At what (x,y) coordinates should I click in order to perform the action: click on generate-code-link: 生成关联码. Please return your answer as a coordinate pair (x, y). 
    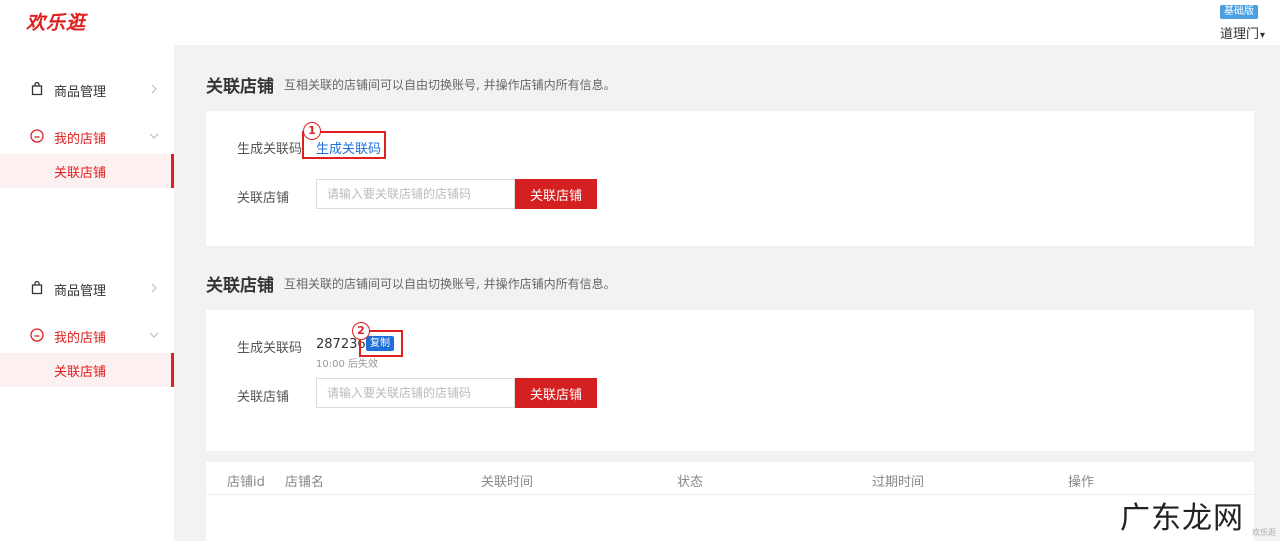
    Looking at the image, I should click on (348, 147).